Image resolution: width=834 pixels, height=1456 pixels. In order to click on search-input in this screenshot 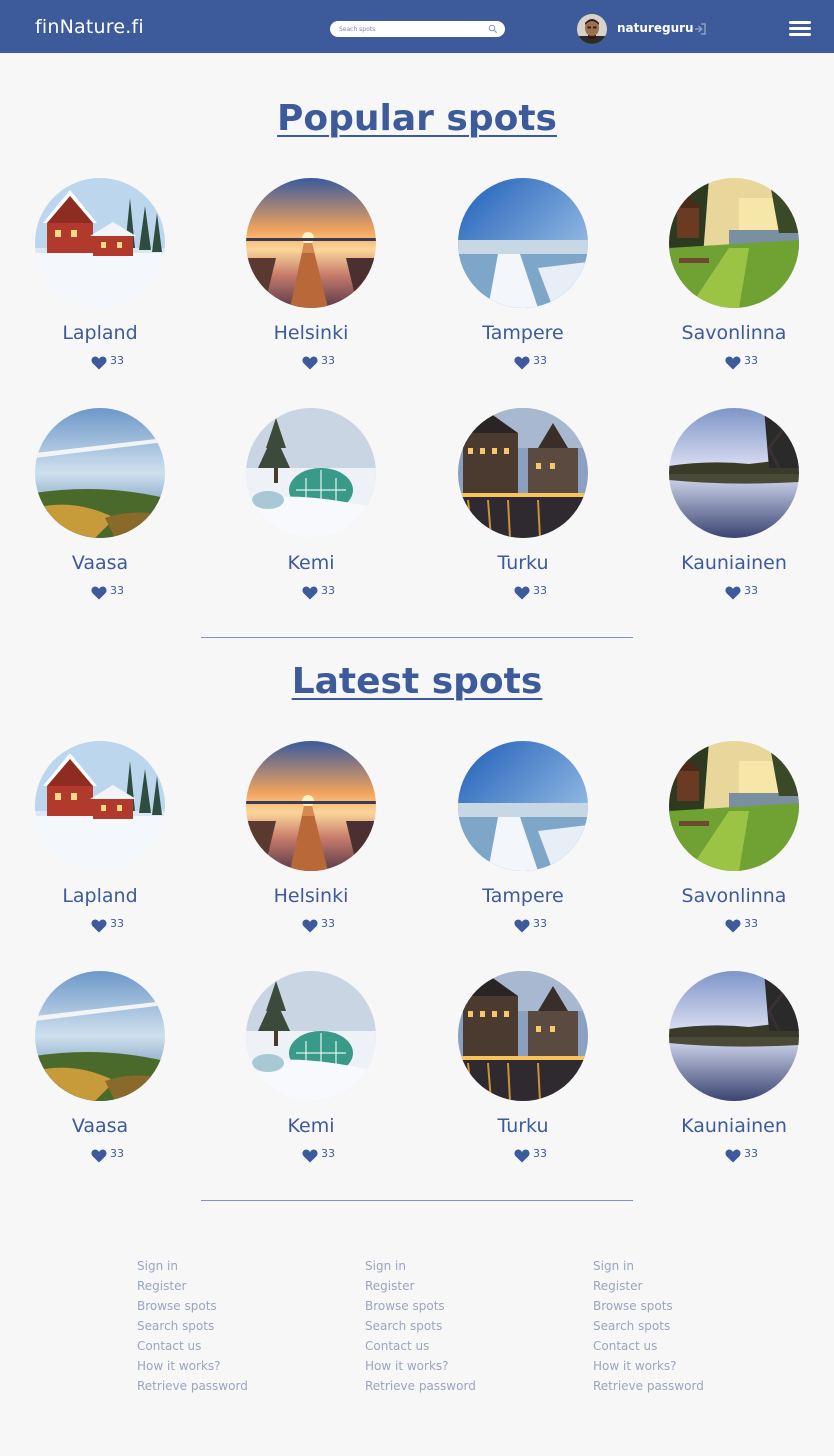, I will do `click(409, 29)`.